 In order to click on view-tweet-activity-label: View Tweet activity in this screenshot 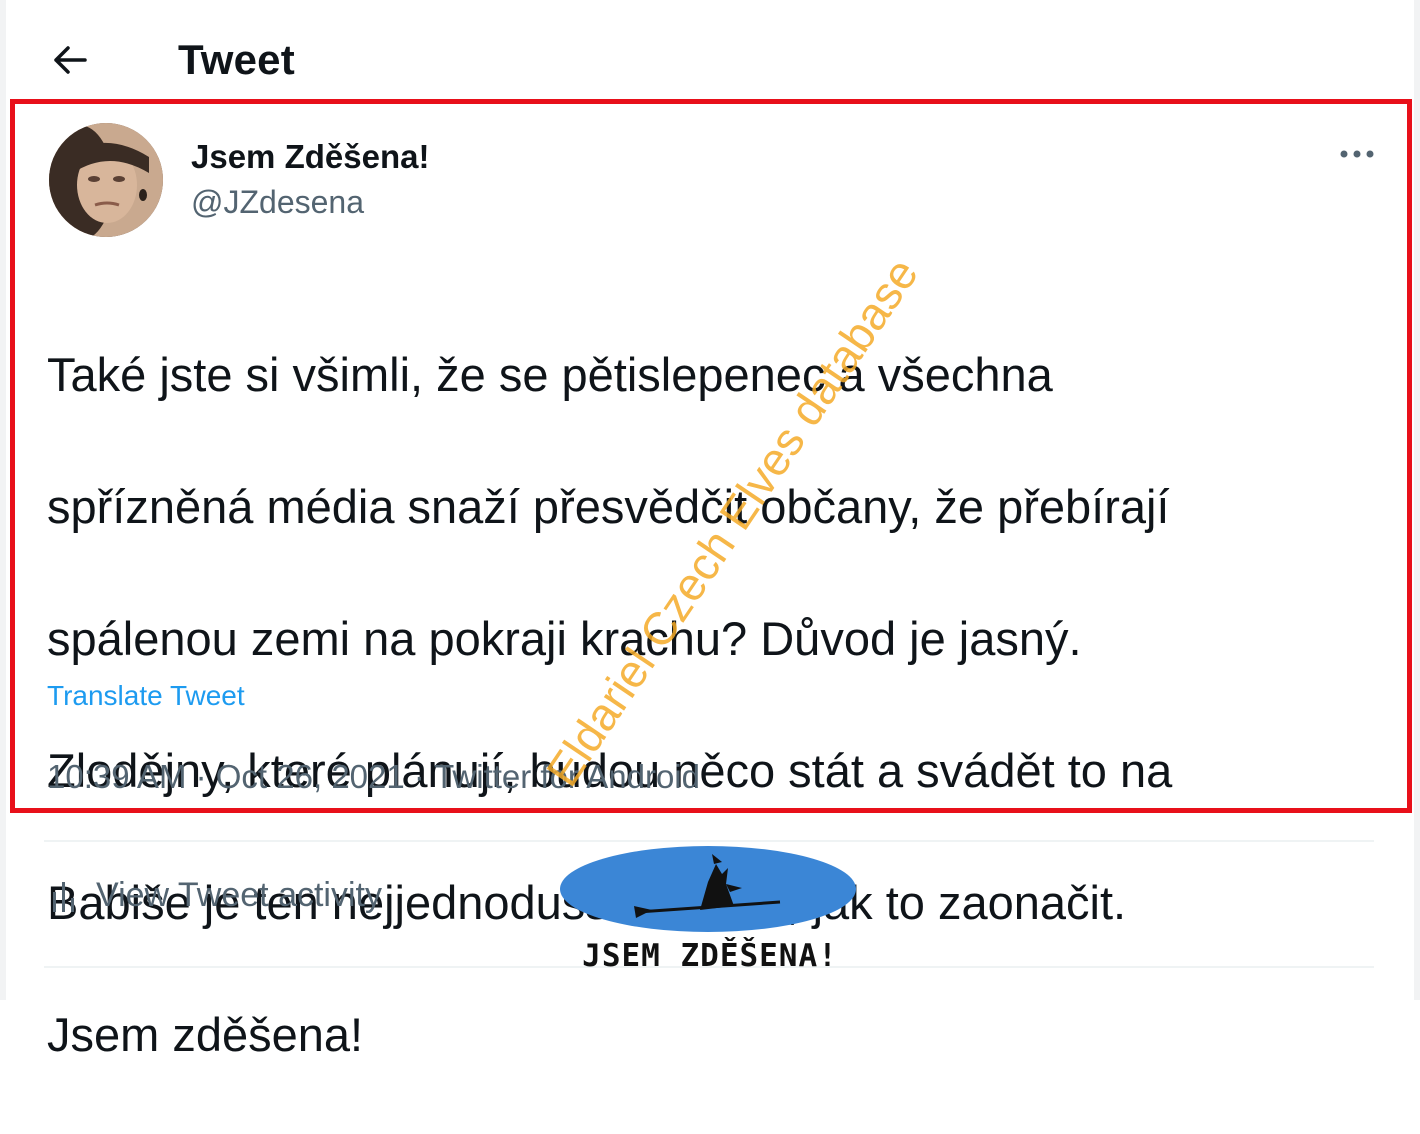, I will do `click(239, 895)`.